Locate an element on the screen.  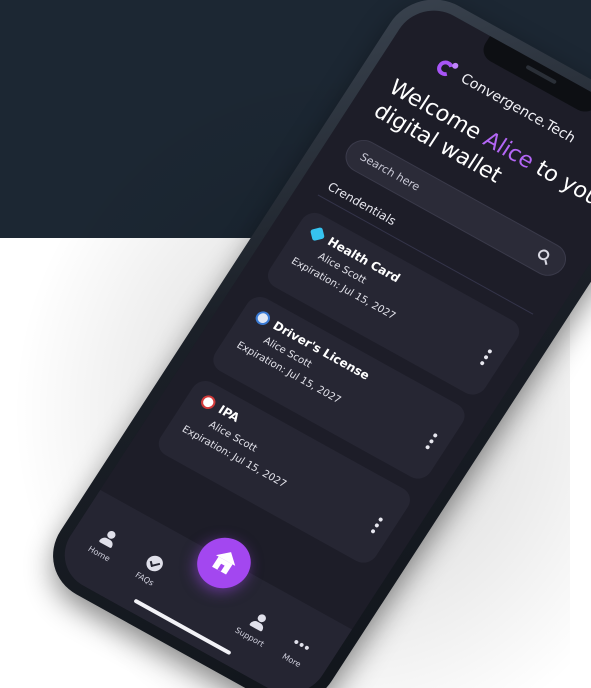
ipa-icon is located at coordinates (208, 402).